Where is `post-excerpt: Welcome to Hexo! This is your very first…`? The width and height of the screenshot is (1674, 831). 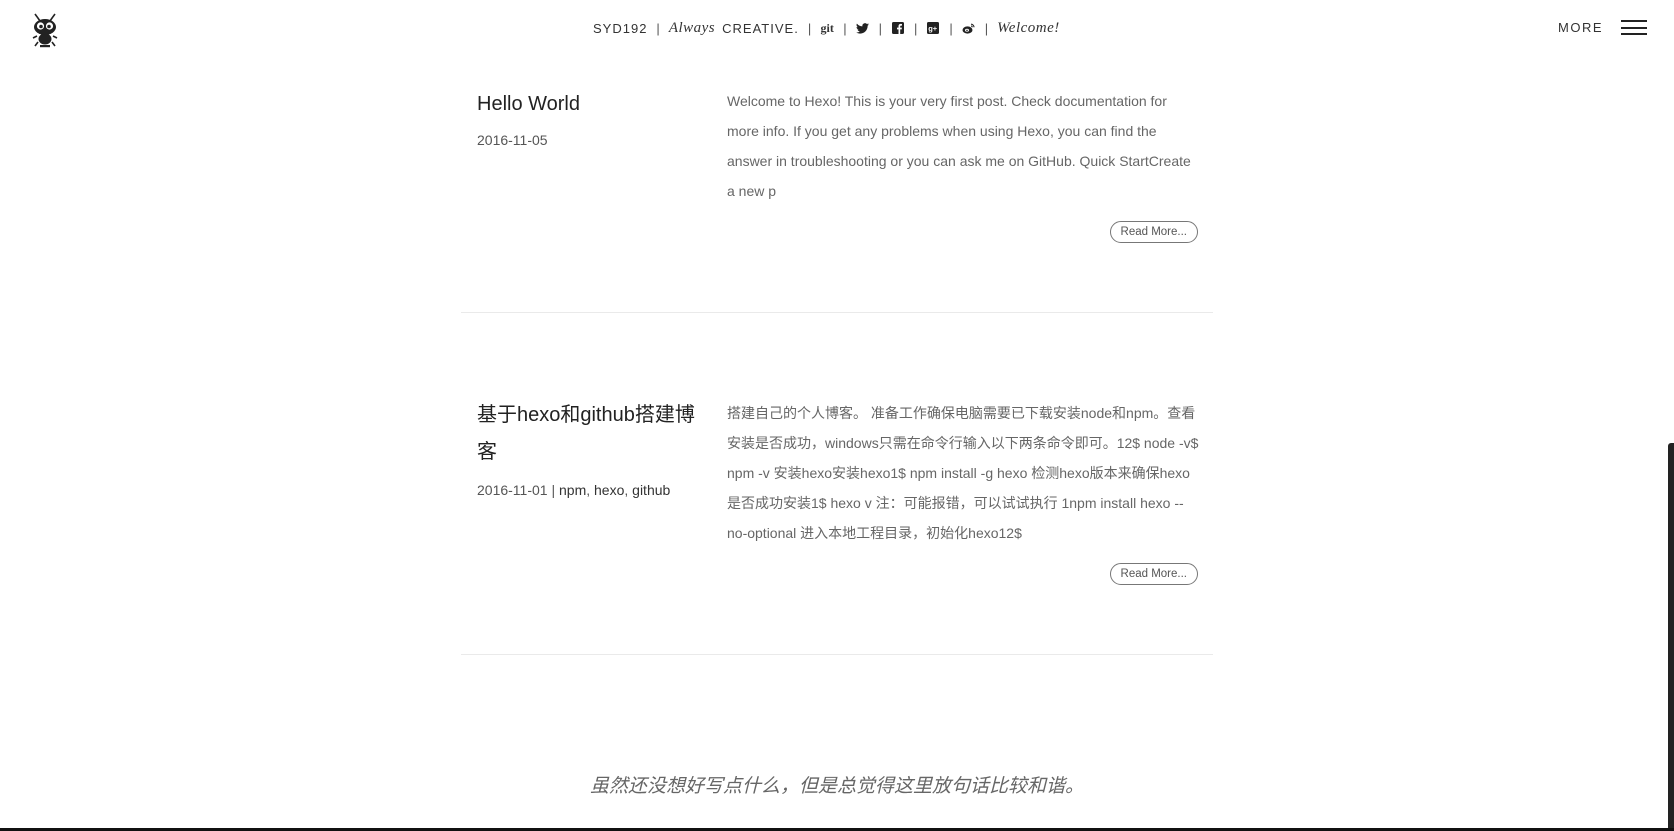 post-excerpt: Welcome to Hexo! This is your very first… is located at coordinates (959, 146).